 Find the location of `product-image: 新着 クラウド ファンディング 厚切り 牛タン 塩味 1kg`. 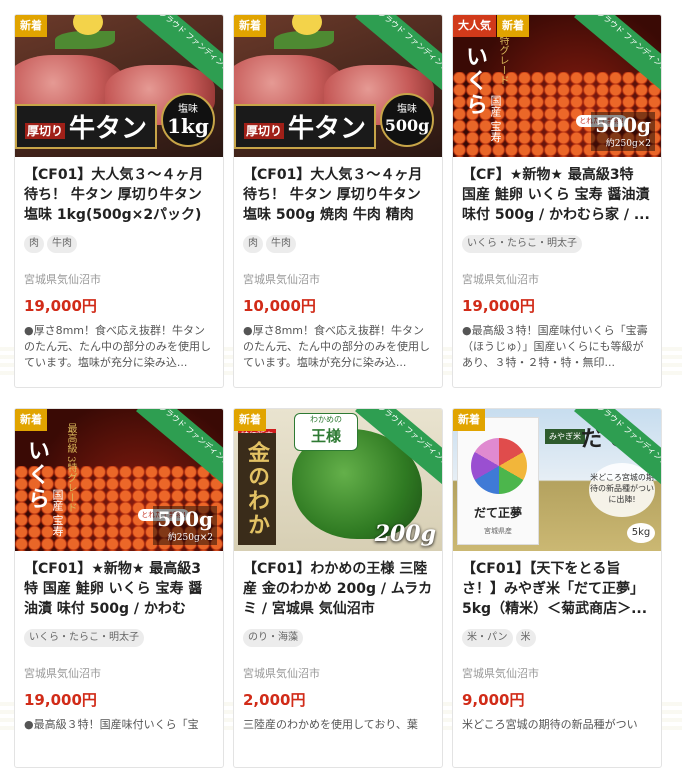

product-image: 新着 クラウド ファンディング 厚切り 牛タン 塩味 1kg is located at coordinates (119, 86).